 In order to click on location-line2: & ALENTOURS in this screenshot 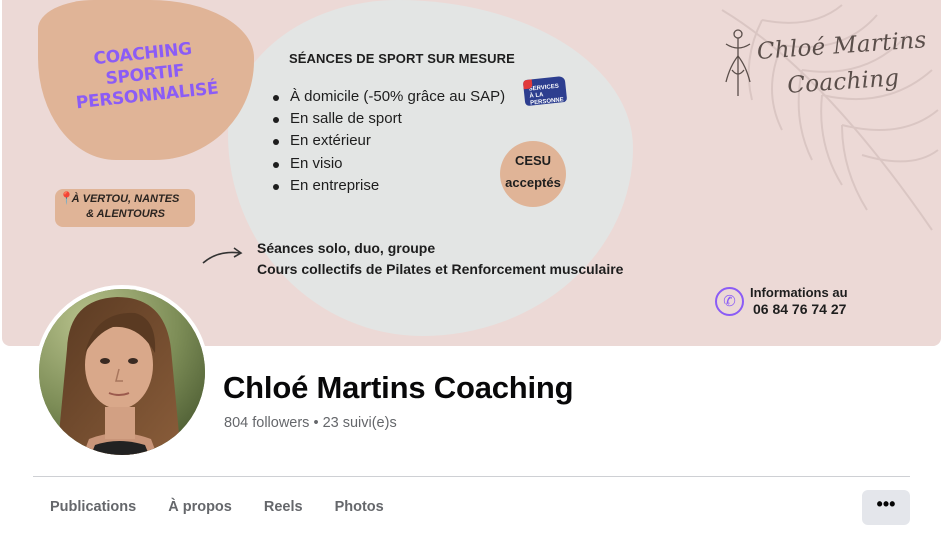, I will do `click(125, 214)`.